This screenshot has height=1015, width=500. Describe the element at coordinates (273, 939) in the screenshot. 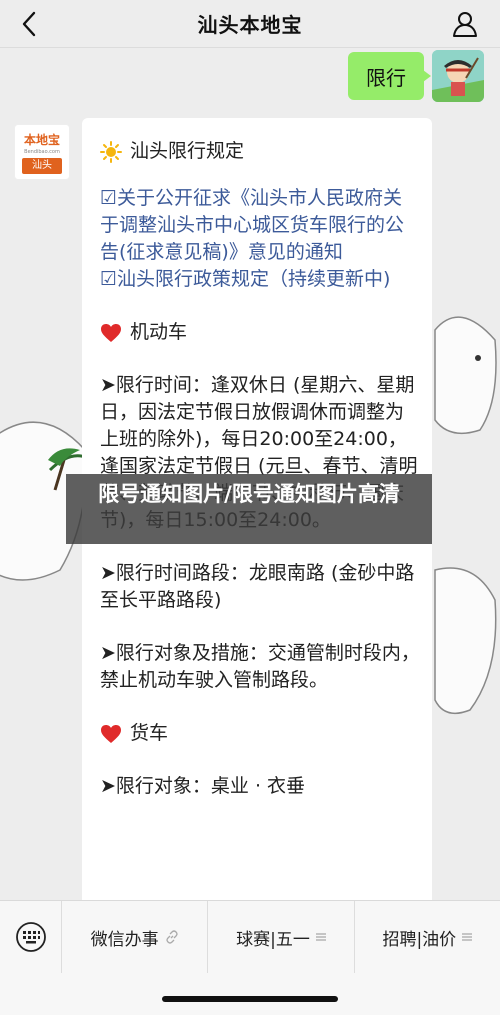

I see `menu-item-label: 球赛|五一` at that location.